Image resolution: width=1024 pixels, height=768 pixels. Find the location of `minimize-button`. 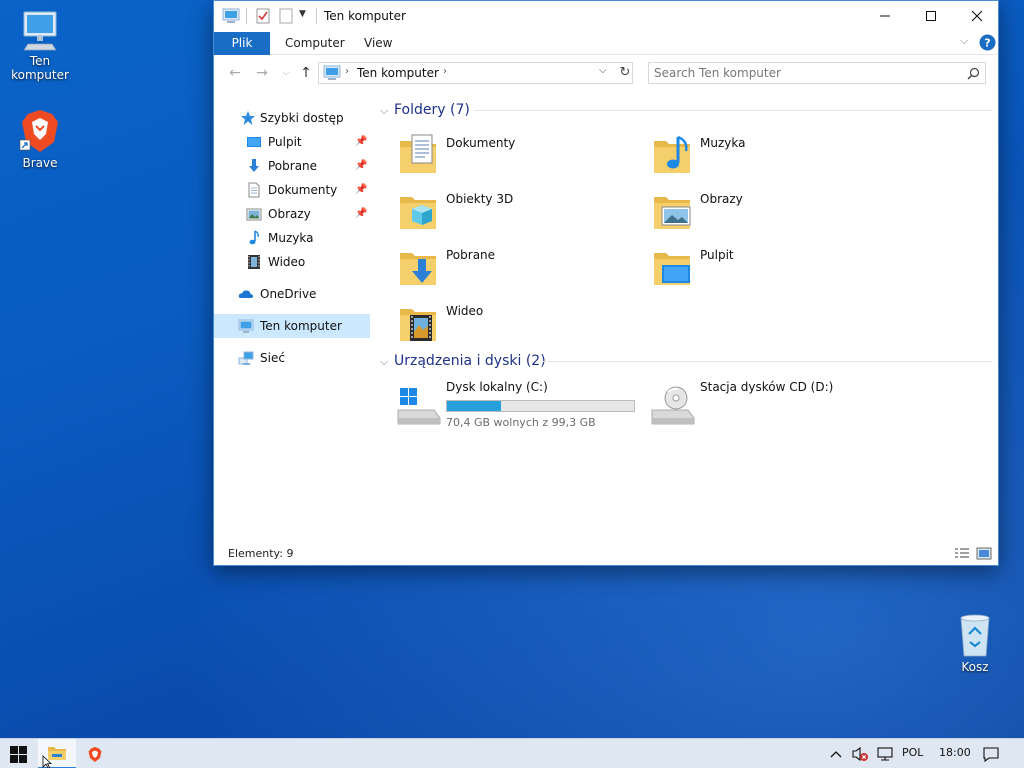

minimize-button is located at coordinates (885, 16).